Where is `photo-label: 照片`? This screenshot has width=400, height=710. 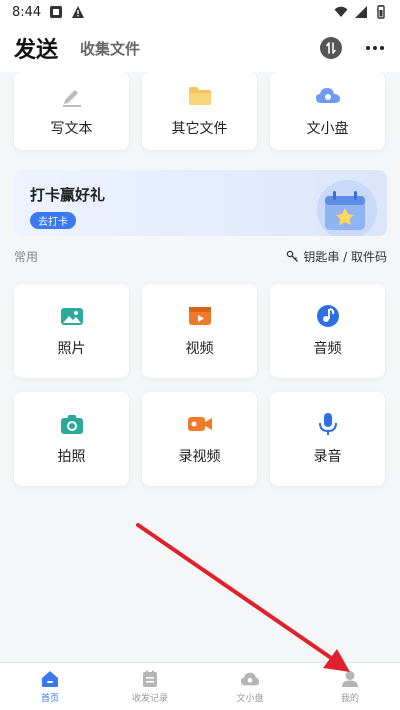 photo-label: 照片 is located at coordinates (71, 349).